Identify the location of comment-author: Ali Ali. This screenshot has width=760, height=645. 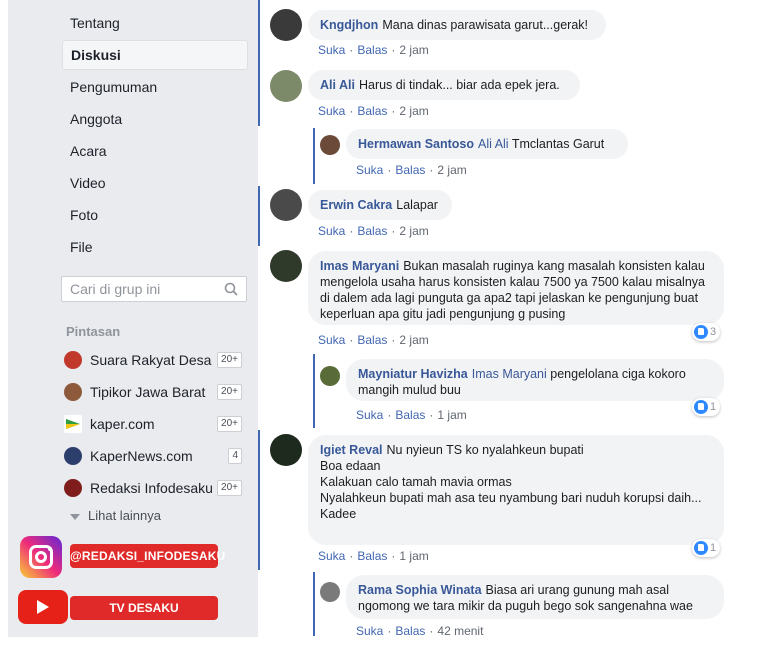
(337, 85).